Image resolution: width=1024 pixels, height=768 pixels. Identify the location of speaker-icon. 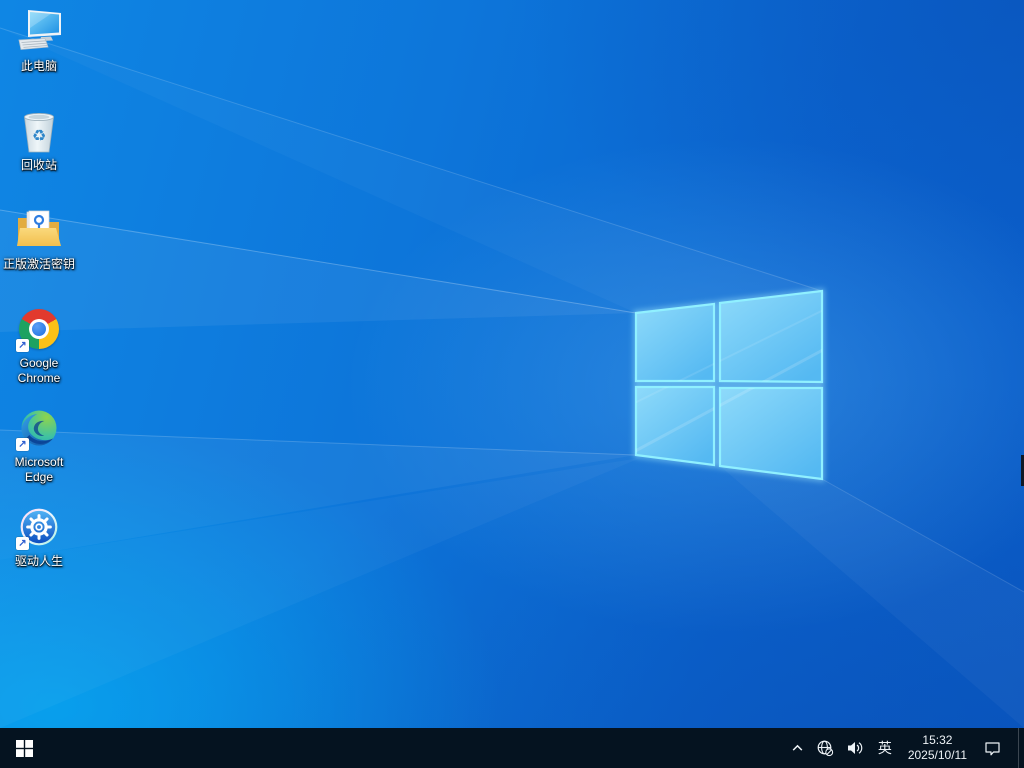
(855, 748).